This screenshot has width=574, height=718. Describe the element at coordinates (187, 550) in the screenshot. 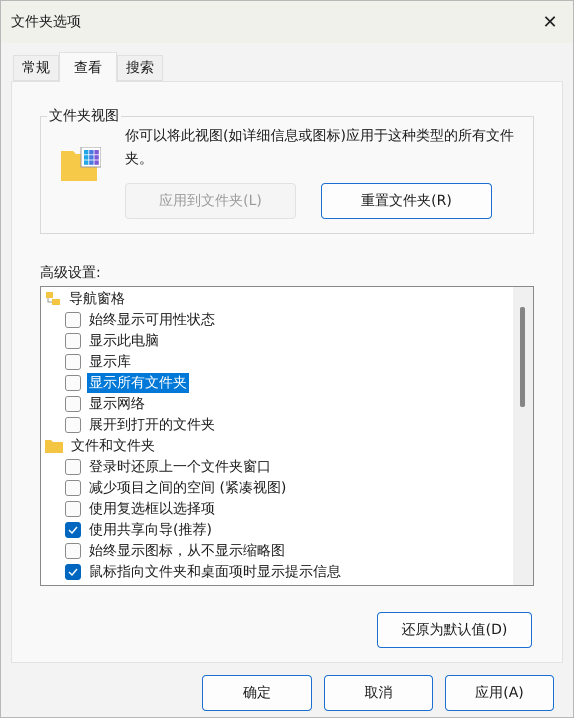

I see `setting-label: 始终显示图标，从不显示缩略图` at that location.